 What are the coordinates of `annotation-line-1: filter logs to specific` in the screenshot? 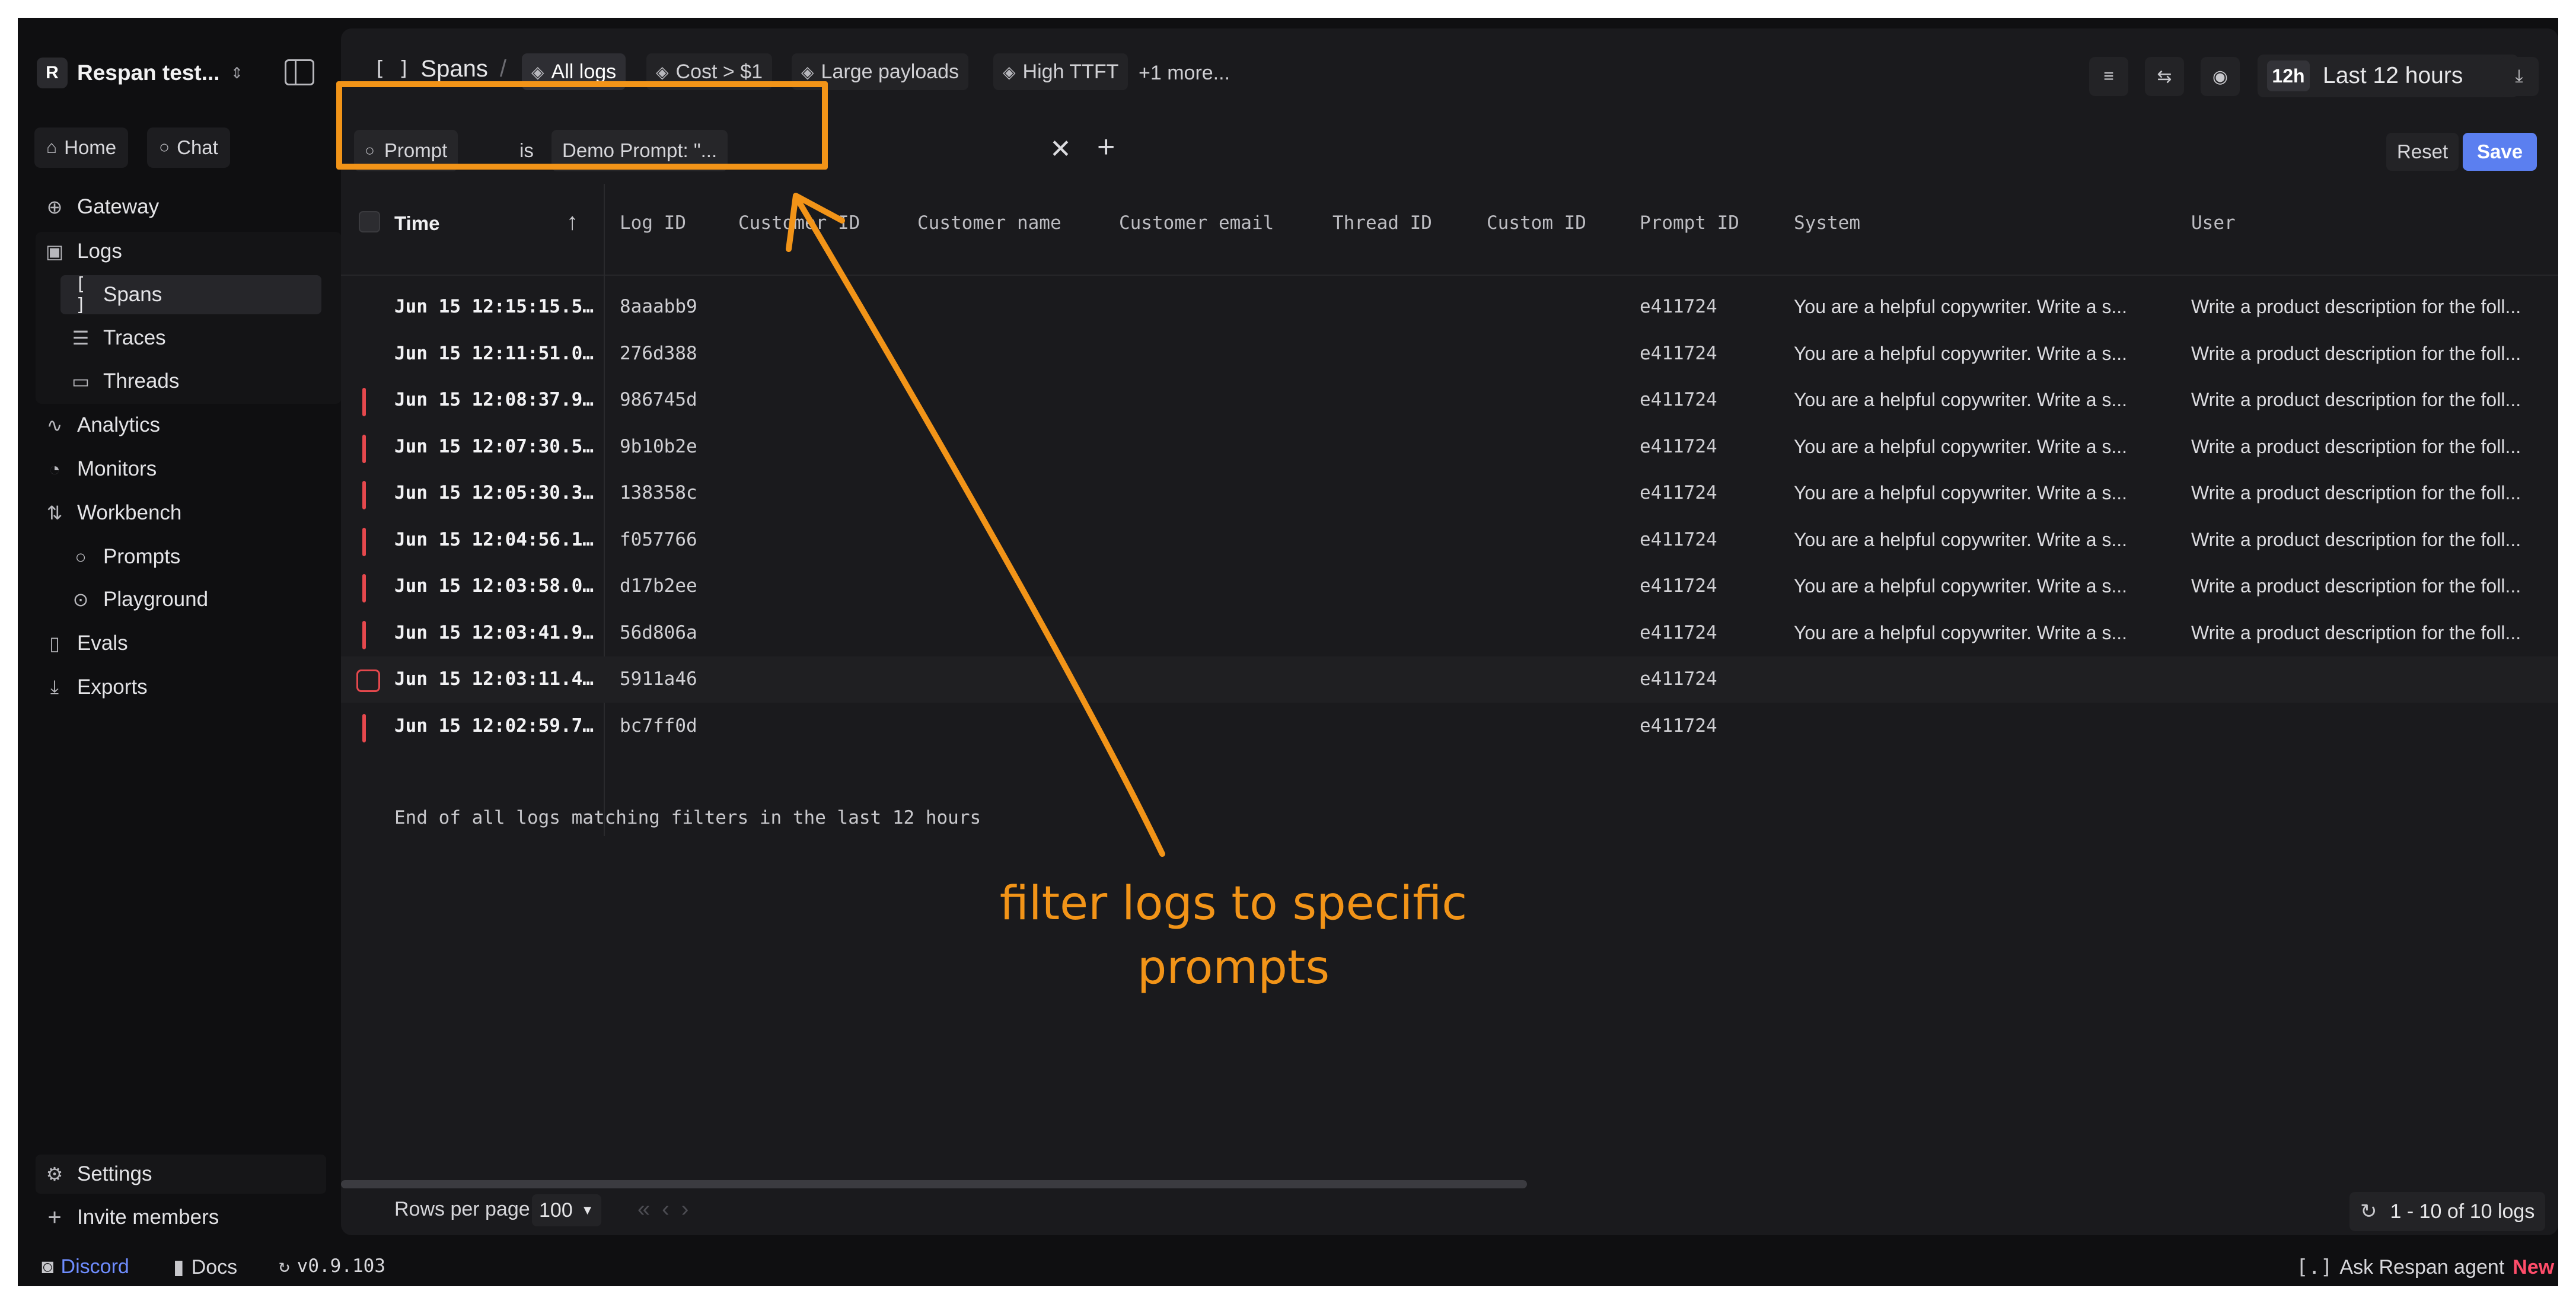 It's located at (1233, 903).